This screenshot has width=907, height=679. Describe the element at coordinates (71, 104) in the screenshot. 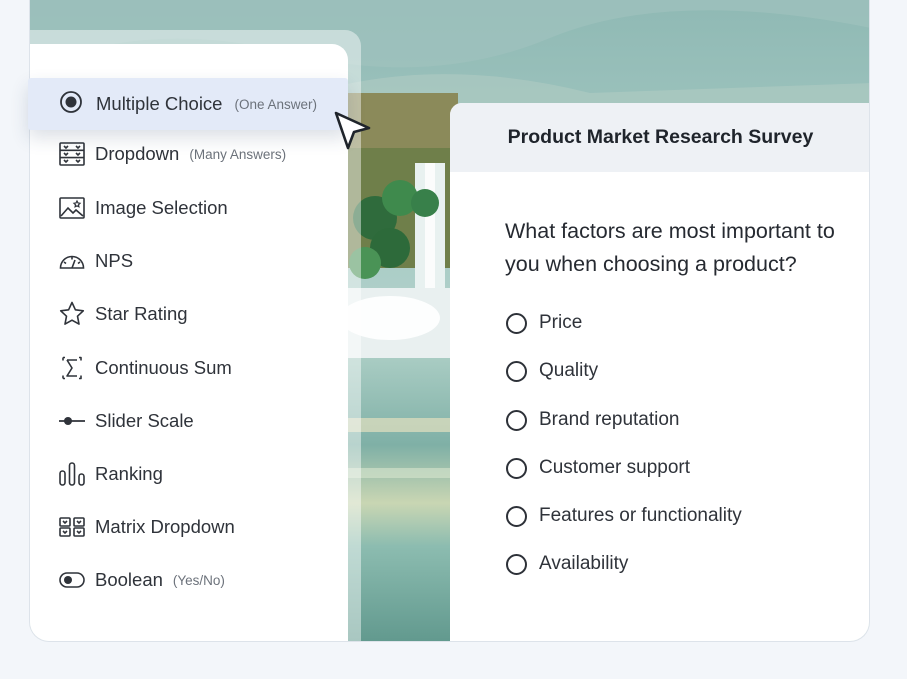

I see `radio-selected-icon` at that location.